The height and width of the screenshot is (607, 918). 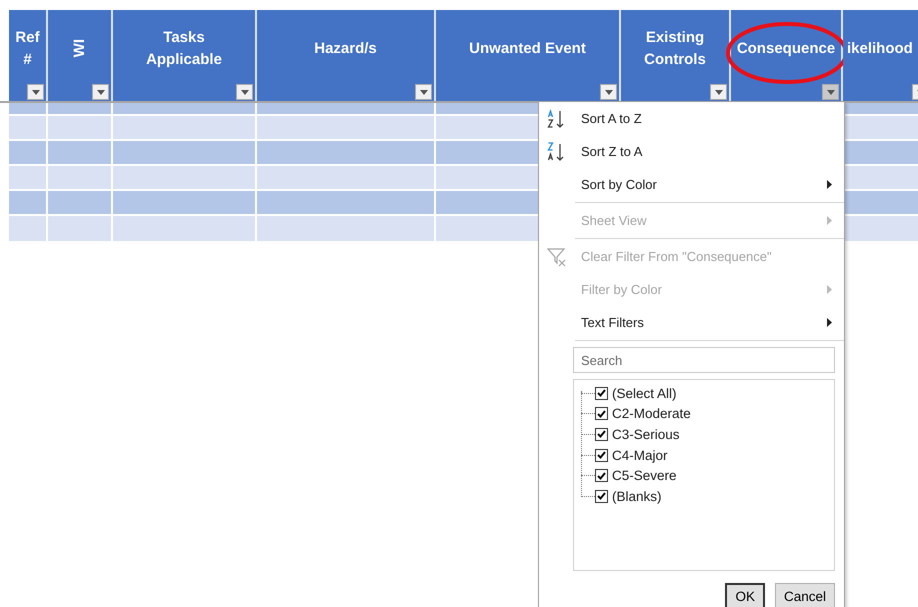 I want to click on column-header-label: Consequence, so click(x=786, y=48).